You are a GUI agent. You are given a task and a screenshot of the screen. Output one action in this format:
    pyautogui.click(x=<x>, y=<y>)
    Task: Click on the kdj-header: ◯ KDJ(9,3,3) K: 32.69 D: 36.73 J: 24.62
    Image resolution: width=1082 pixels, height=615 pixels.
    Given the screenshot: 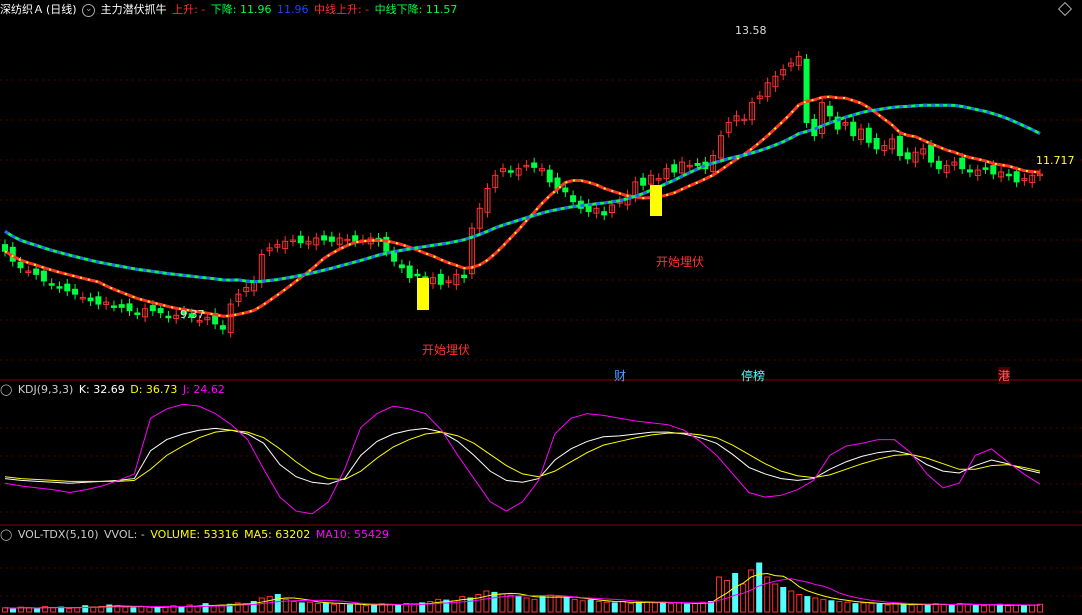 What is the action you would take?
    pyautogui.click(x=113, y=390)
    